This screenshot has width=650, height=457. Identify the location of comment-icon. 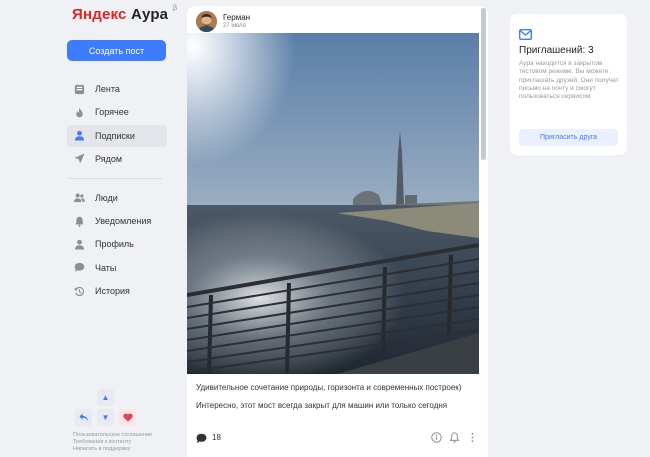
(202, 437).